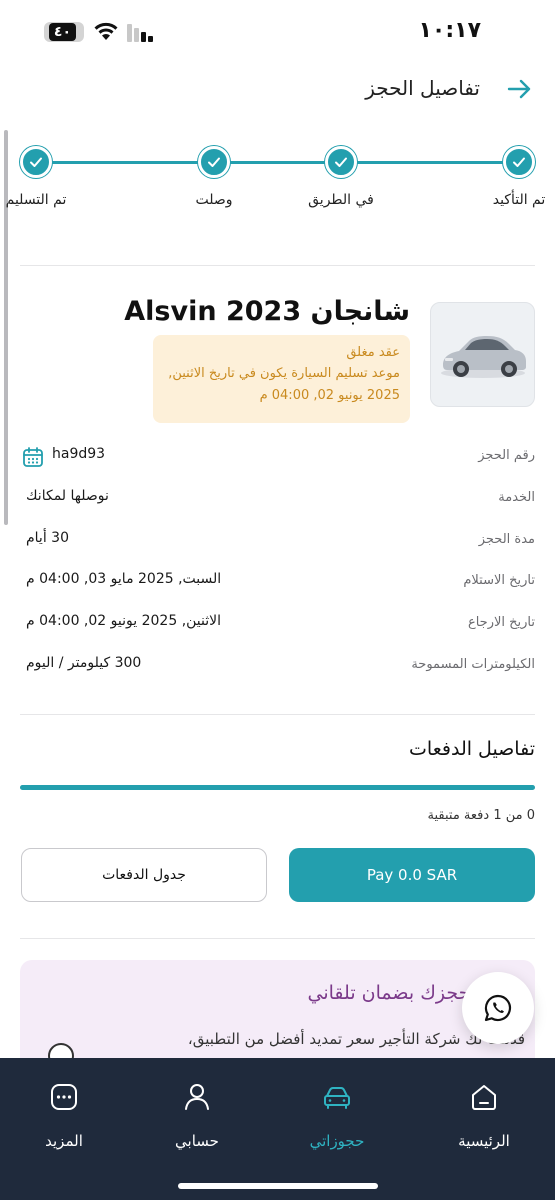 This screenshot has width=555, height=1200. What do you see at coordinates (36, 200) in the screenshot?
I see `step-label: تم التسليم` at bounding box center [36, 200].